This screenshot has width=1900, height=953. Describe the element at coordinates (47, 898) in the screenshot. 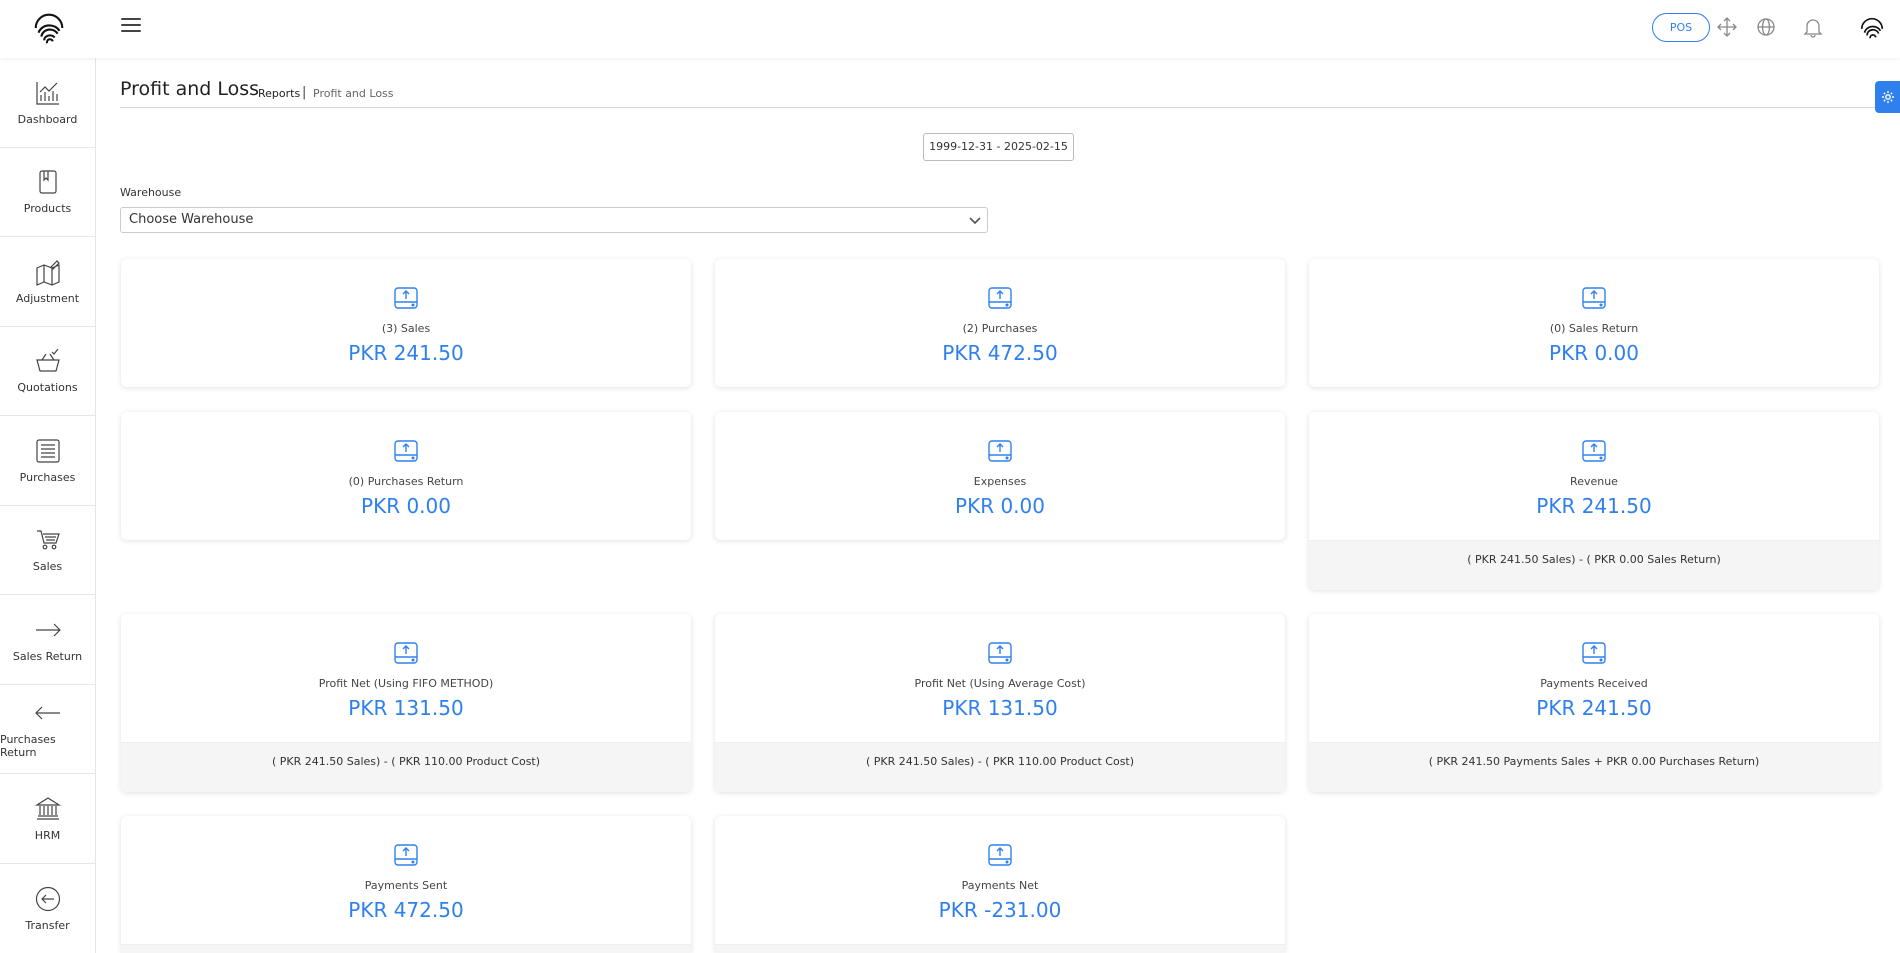

I see `transfer-icon` at that location.